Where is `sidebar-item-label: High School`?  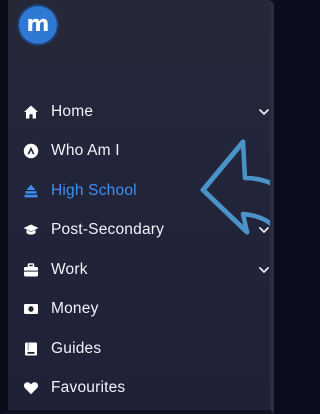 sidebar-item-label: High School is located at coordinates (94, 190).